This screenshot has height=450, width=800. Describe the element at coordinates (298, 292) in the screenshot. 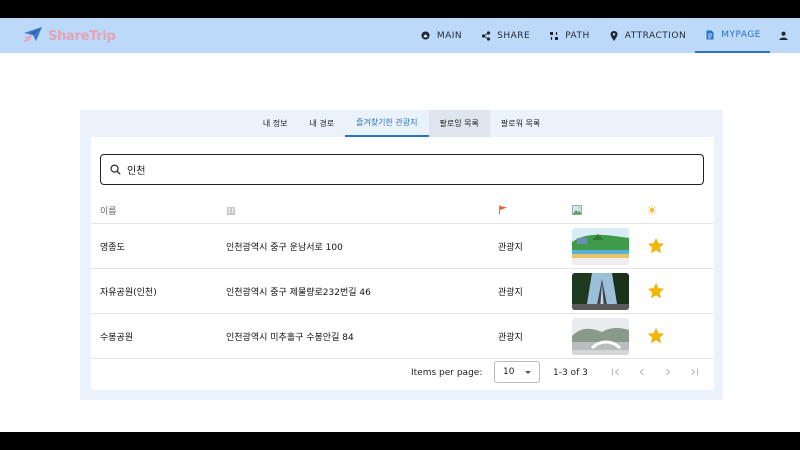

I see `row-address: 인천광역시 중구 제물량로232번길 46` at that location.